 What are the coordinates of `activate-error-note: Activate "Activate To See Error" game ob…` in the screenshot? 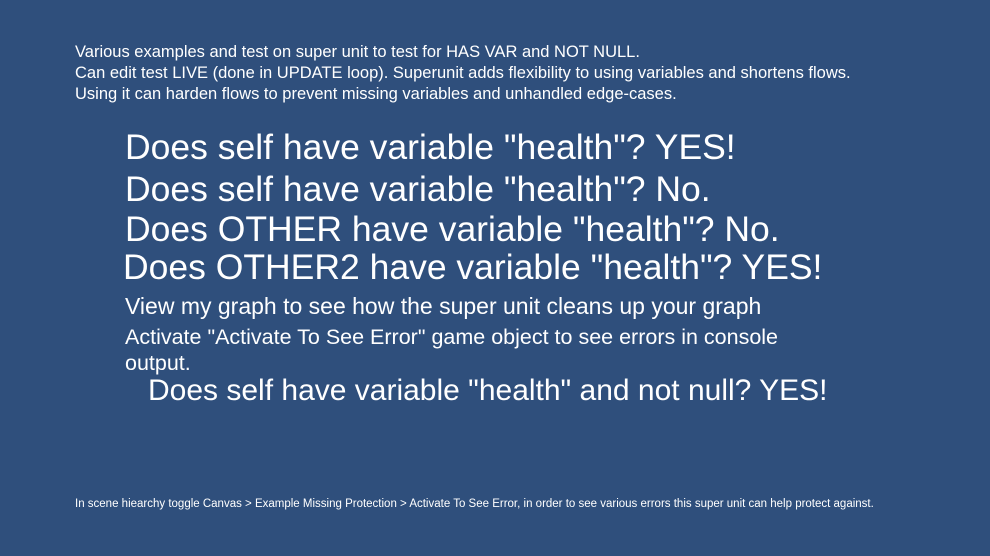 It's located at (452, 350).